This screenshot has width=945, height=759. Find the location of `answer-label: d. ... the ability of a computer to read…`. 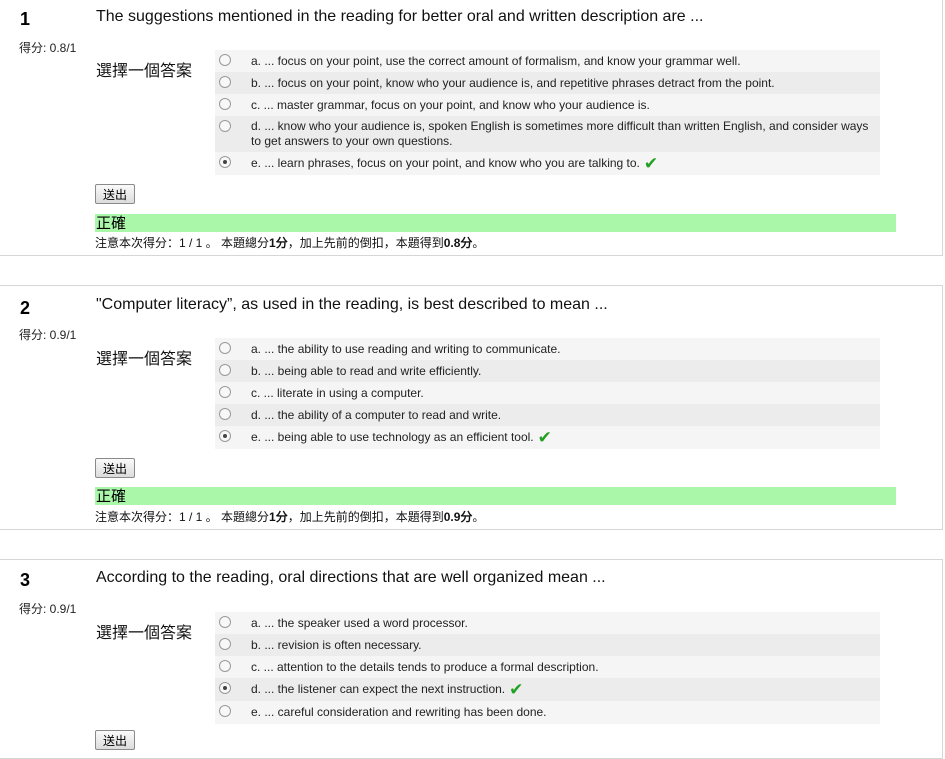

answer-label: d. ... the ability of a computer to read… is located at coordinates (376, 415).